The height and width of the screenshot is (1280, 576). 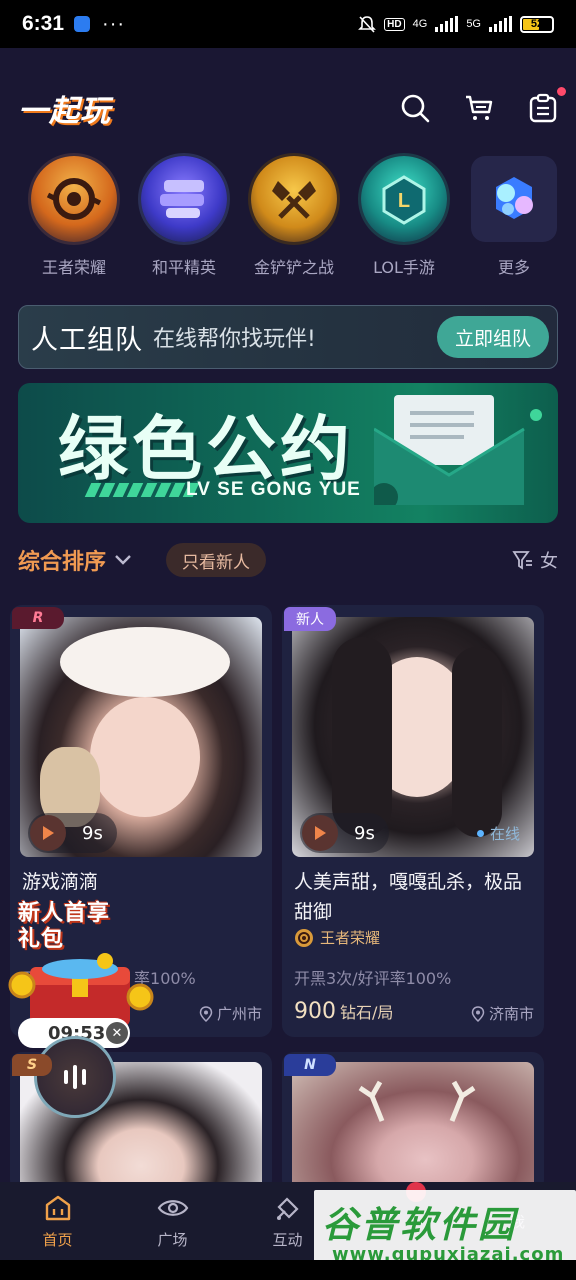 I want to click on online-status: 在线, so click(x=498, y=833).